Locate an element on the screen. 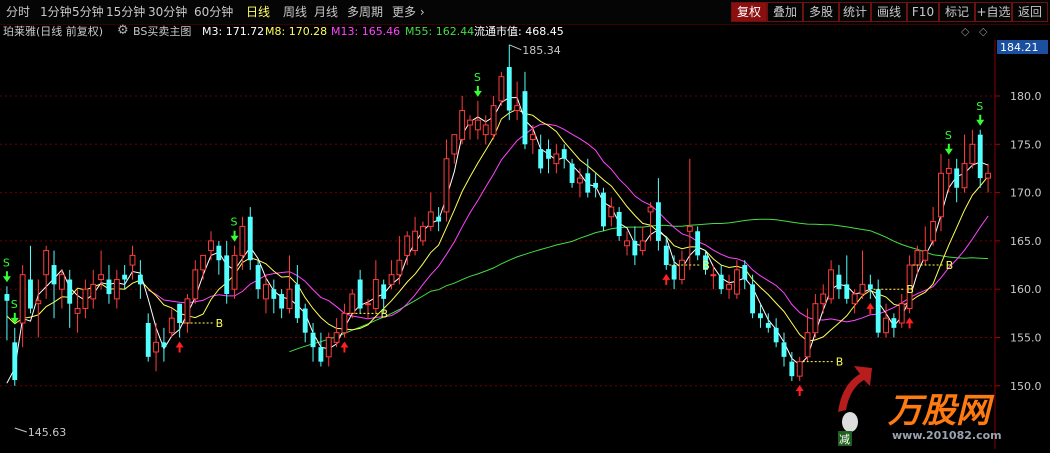 The height and width of the screenshot is (453, 1050). diamond-icon-2: ◇ is located at coordinates (983, 32).